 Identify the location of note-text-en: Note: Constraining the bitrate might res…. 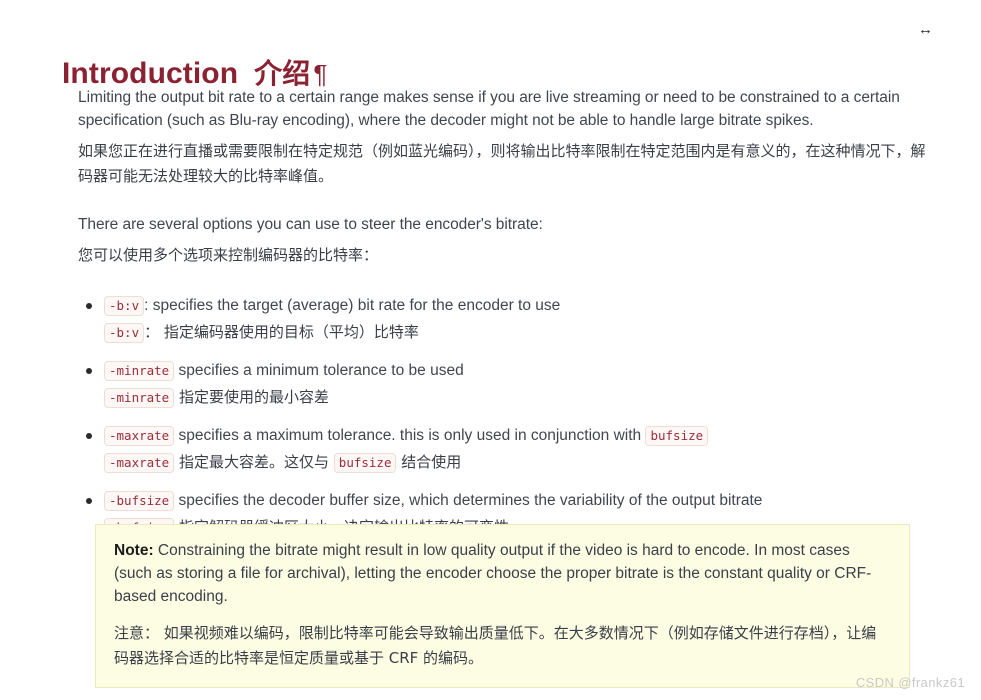
(502, 573).